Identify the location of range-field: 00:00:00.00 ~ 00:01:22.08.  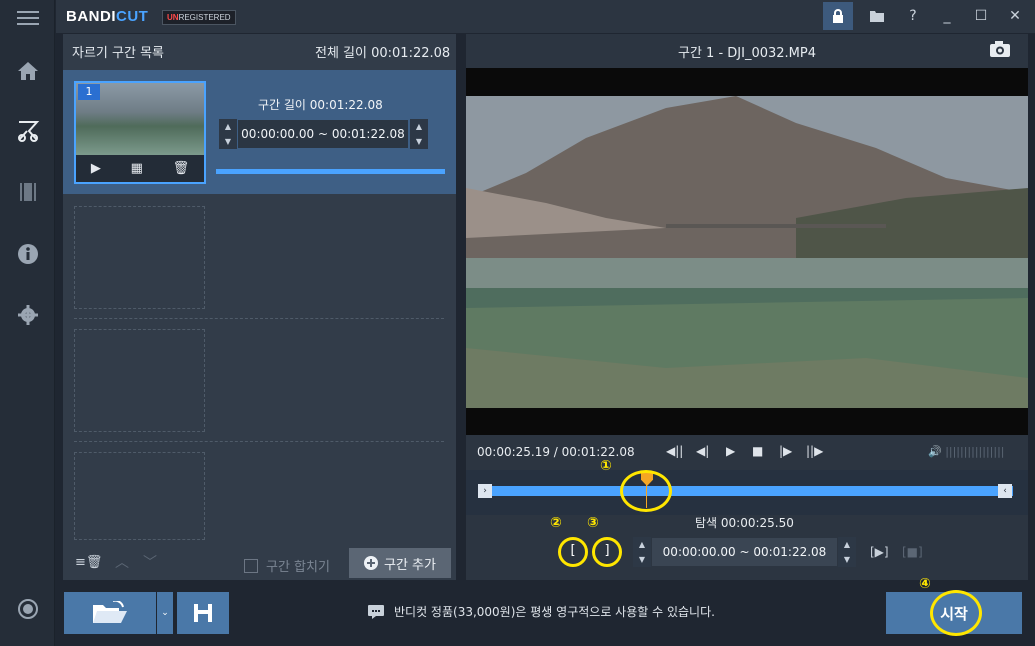
(744, 552).